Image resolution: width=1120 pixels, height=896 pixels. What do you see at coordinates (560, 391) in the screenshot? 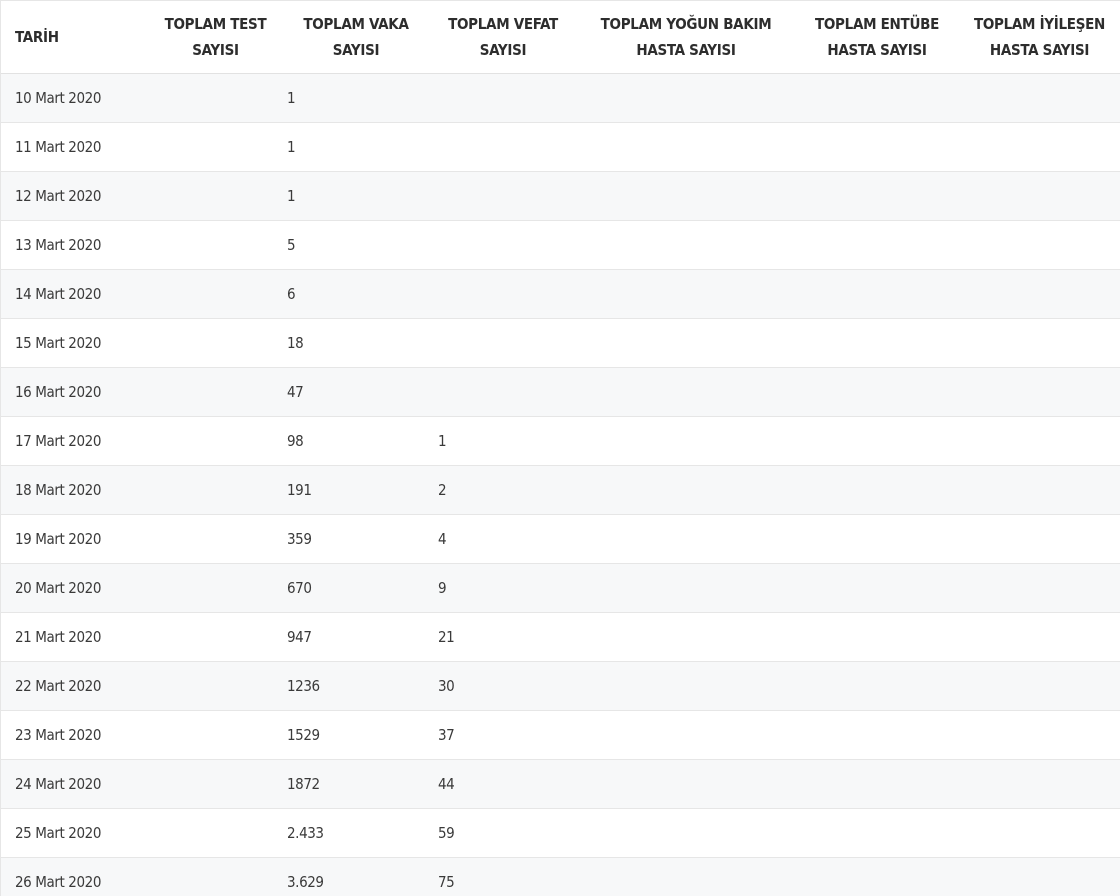
I see `table-row: 16 Mart 2020 47` at bounding box center [560, 391].